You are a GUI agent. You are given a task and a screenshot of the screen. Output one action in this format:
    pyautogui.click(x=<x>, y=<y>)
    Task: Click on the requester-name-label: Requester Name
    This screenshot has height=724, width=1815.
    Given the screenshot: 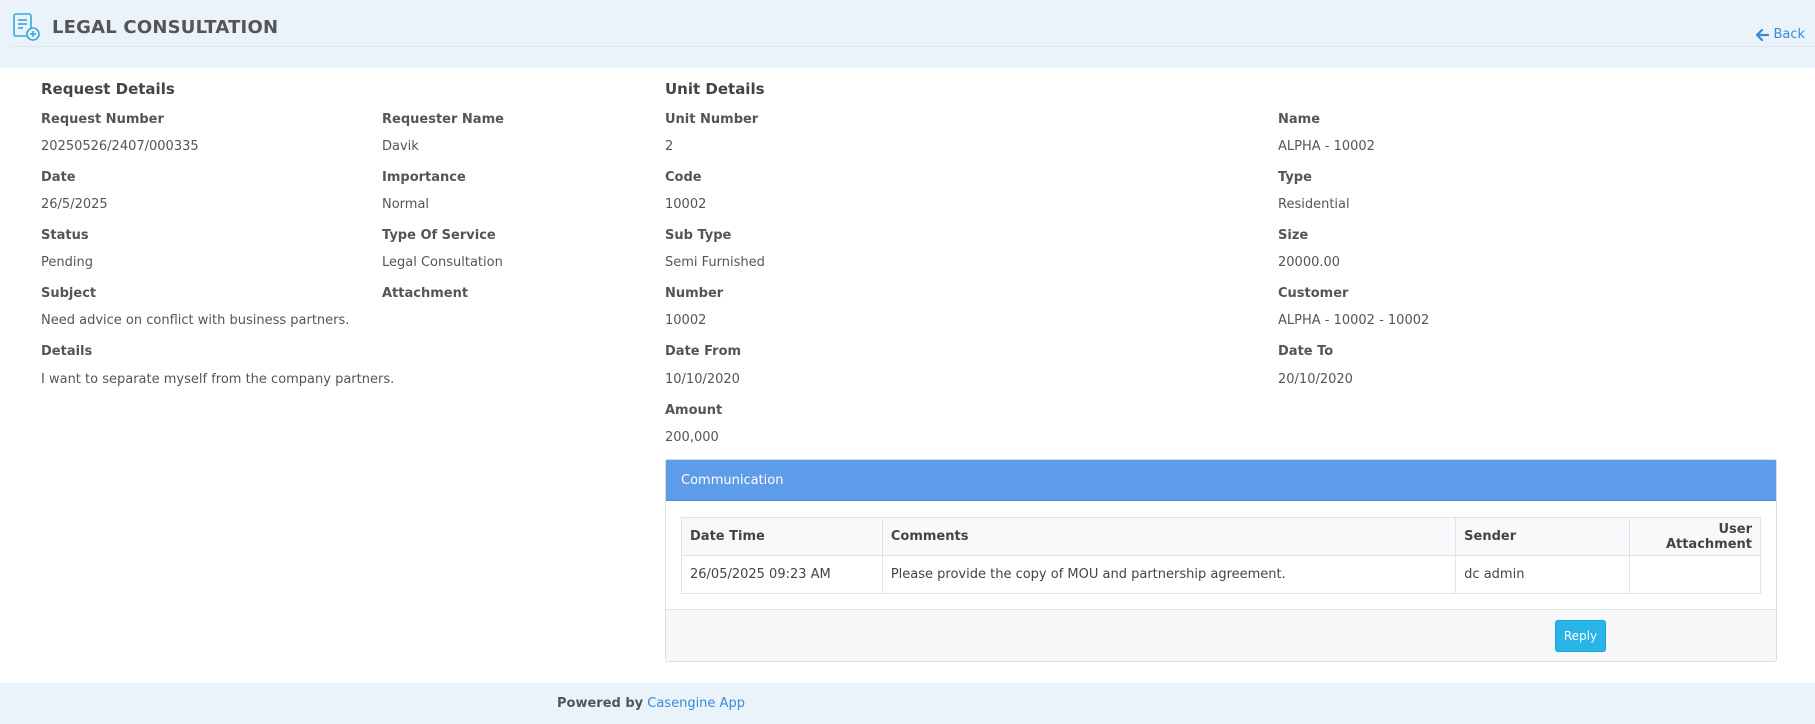 What is the action you would take?
    pyautogui.click(x=443, y=119)
    